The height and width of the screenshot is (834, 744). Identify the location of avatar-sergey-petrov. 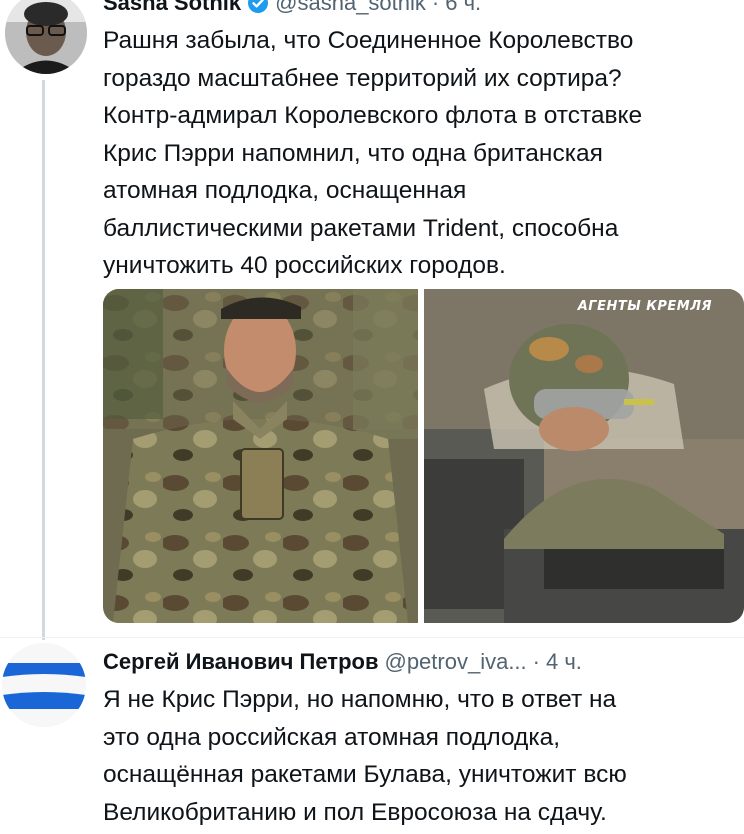
(44, 685).